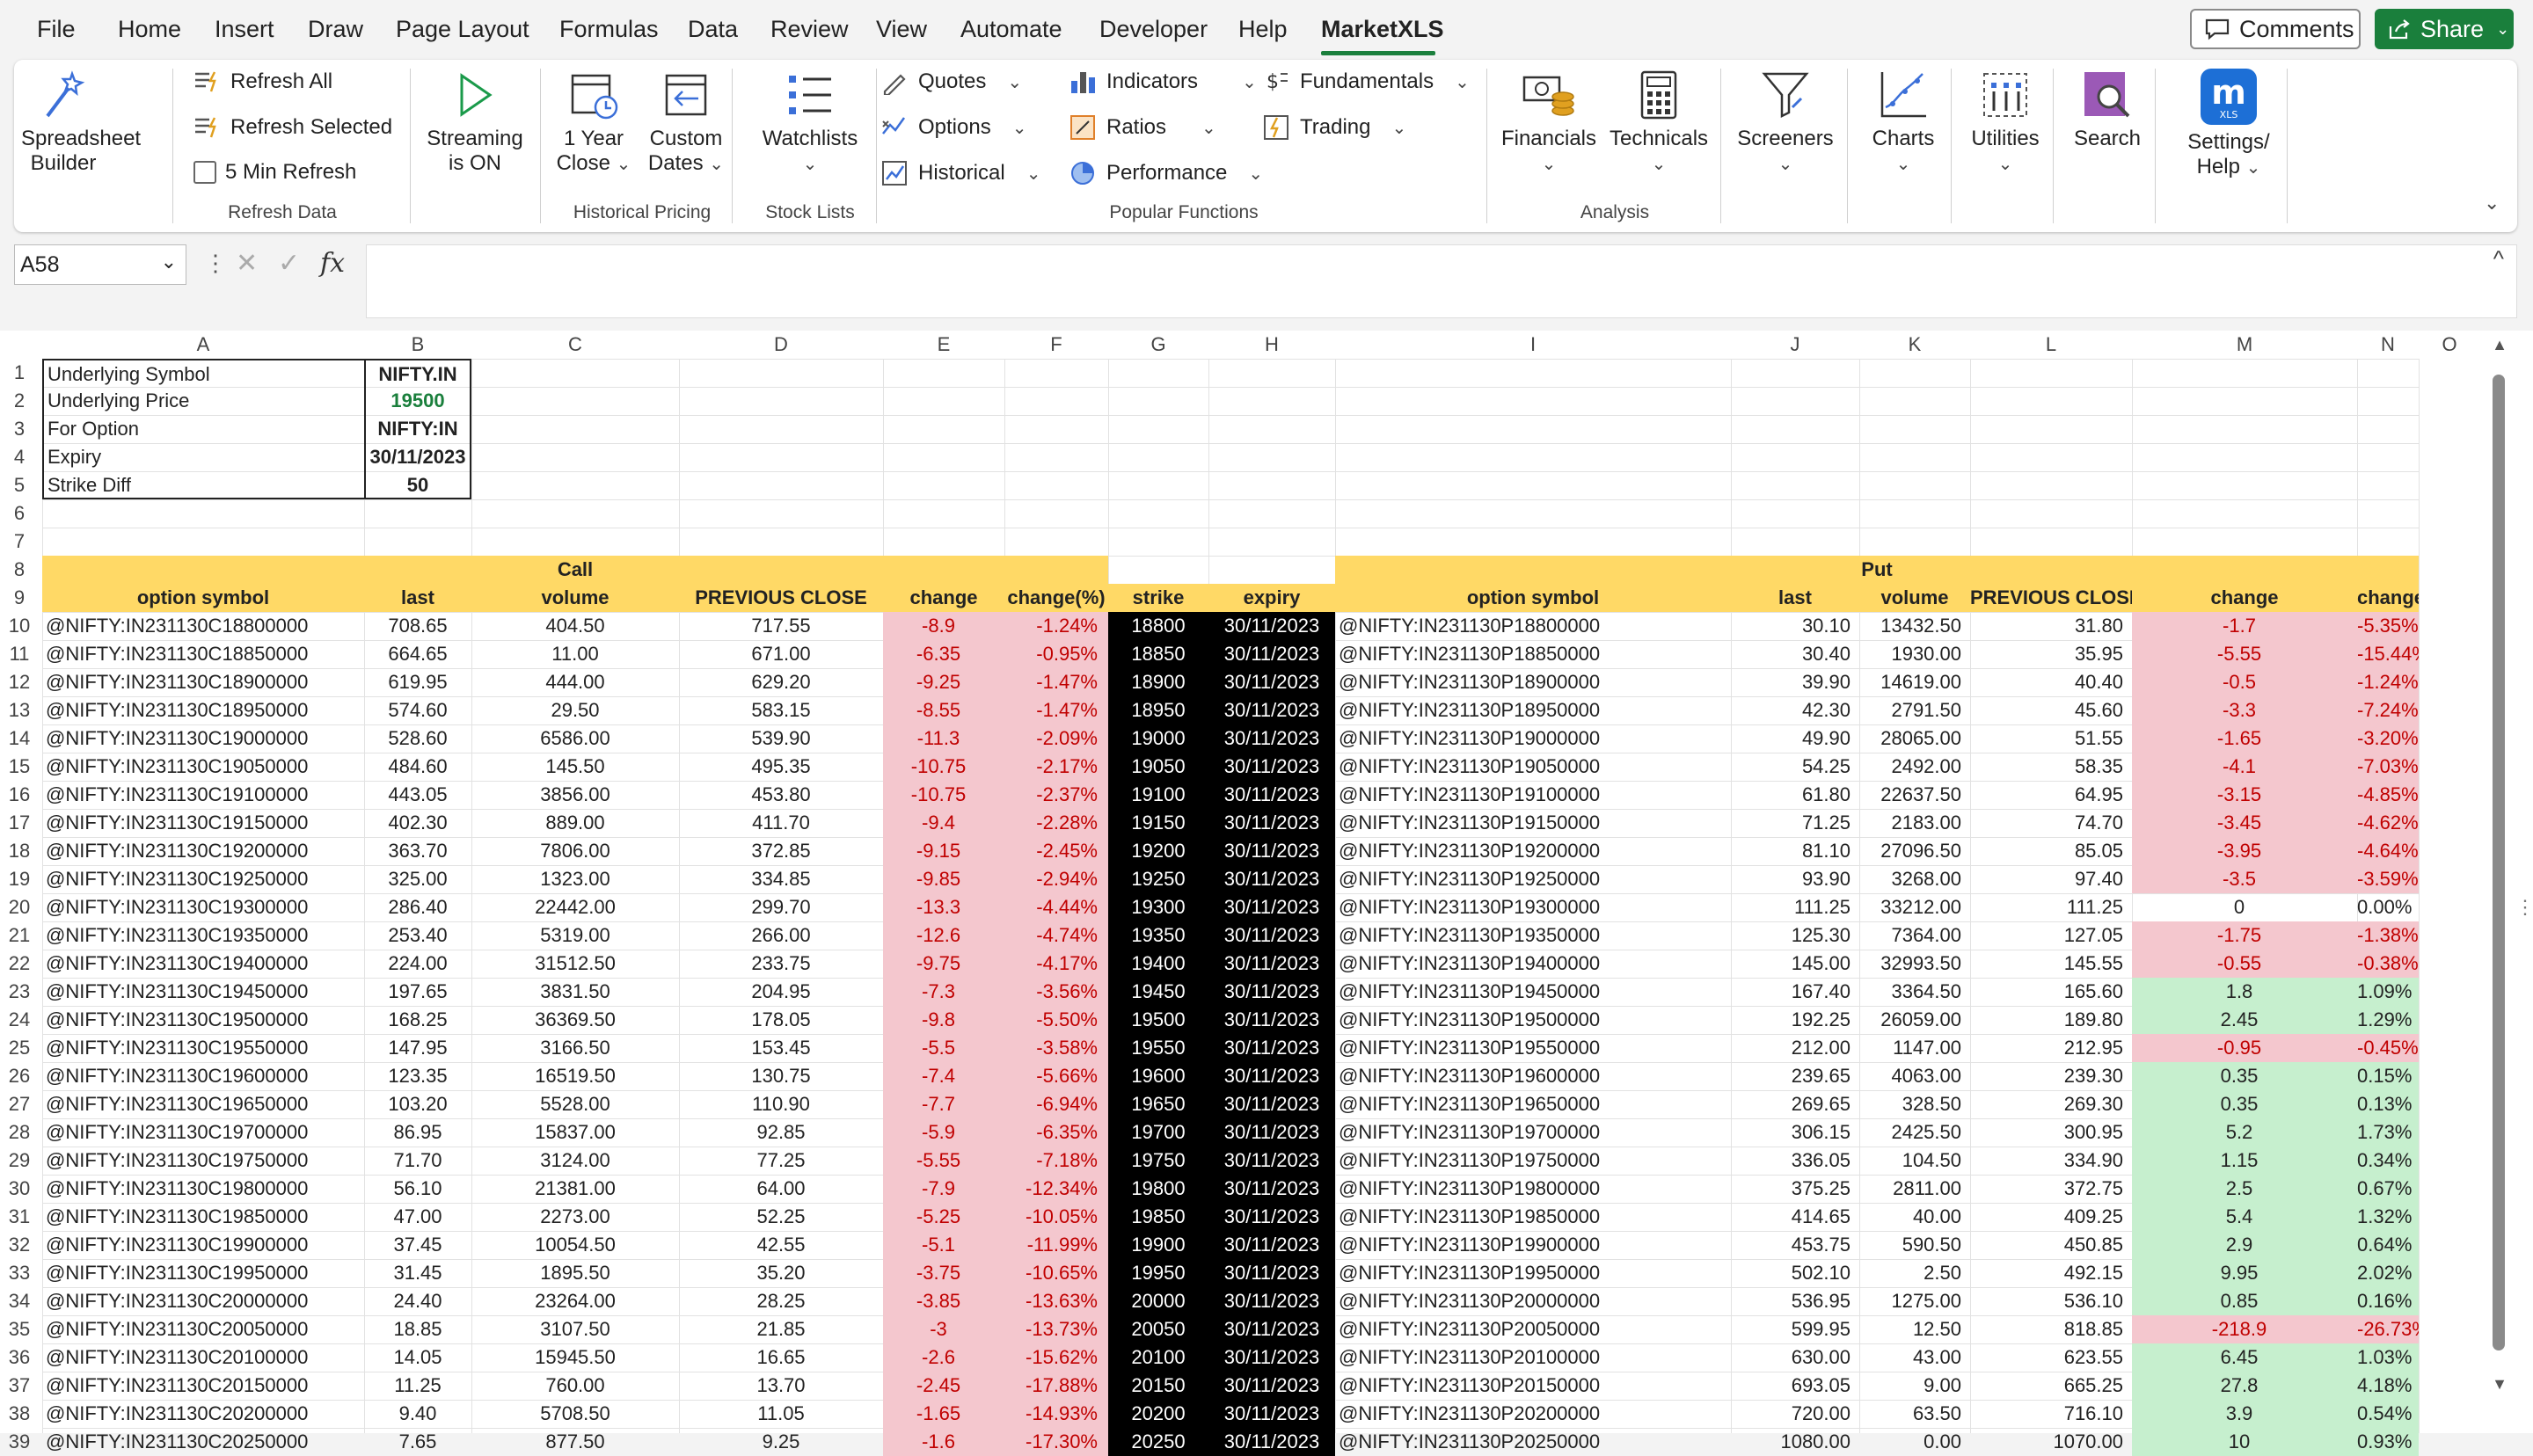  I want to click on column-header-f: F, so click(1056, 345).